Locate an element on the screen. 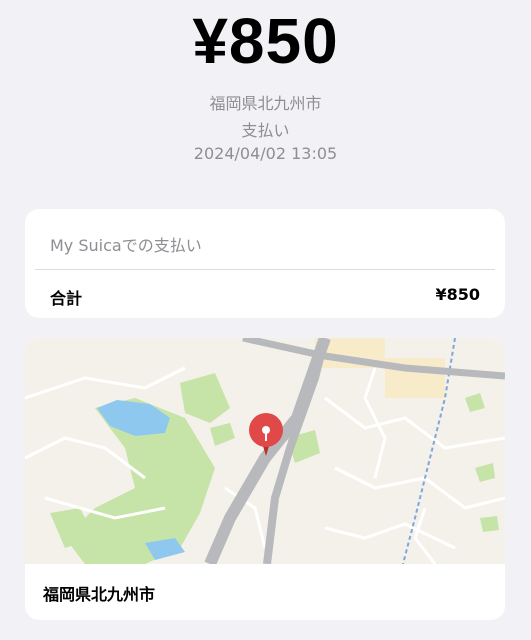 The height and width of the screenshot is (640, 531). location-text: 福岡県北九州市 is located at coordinates (265, 103).